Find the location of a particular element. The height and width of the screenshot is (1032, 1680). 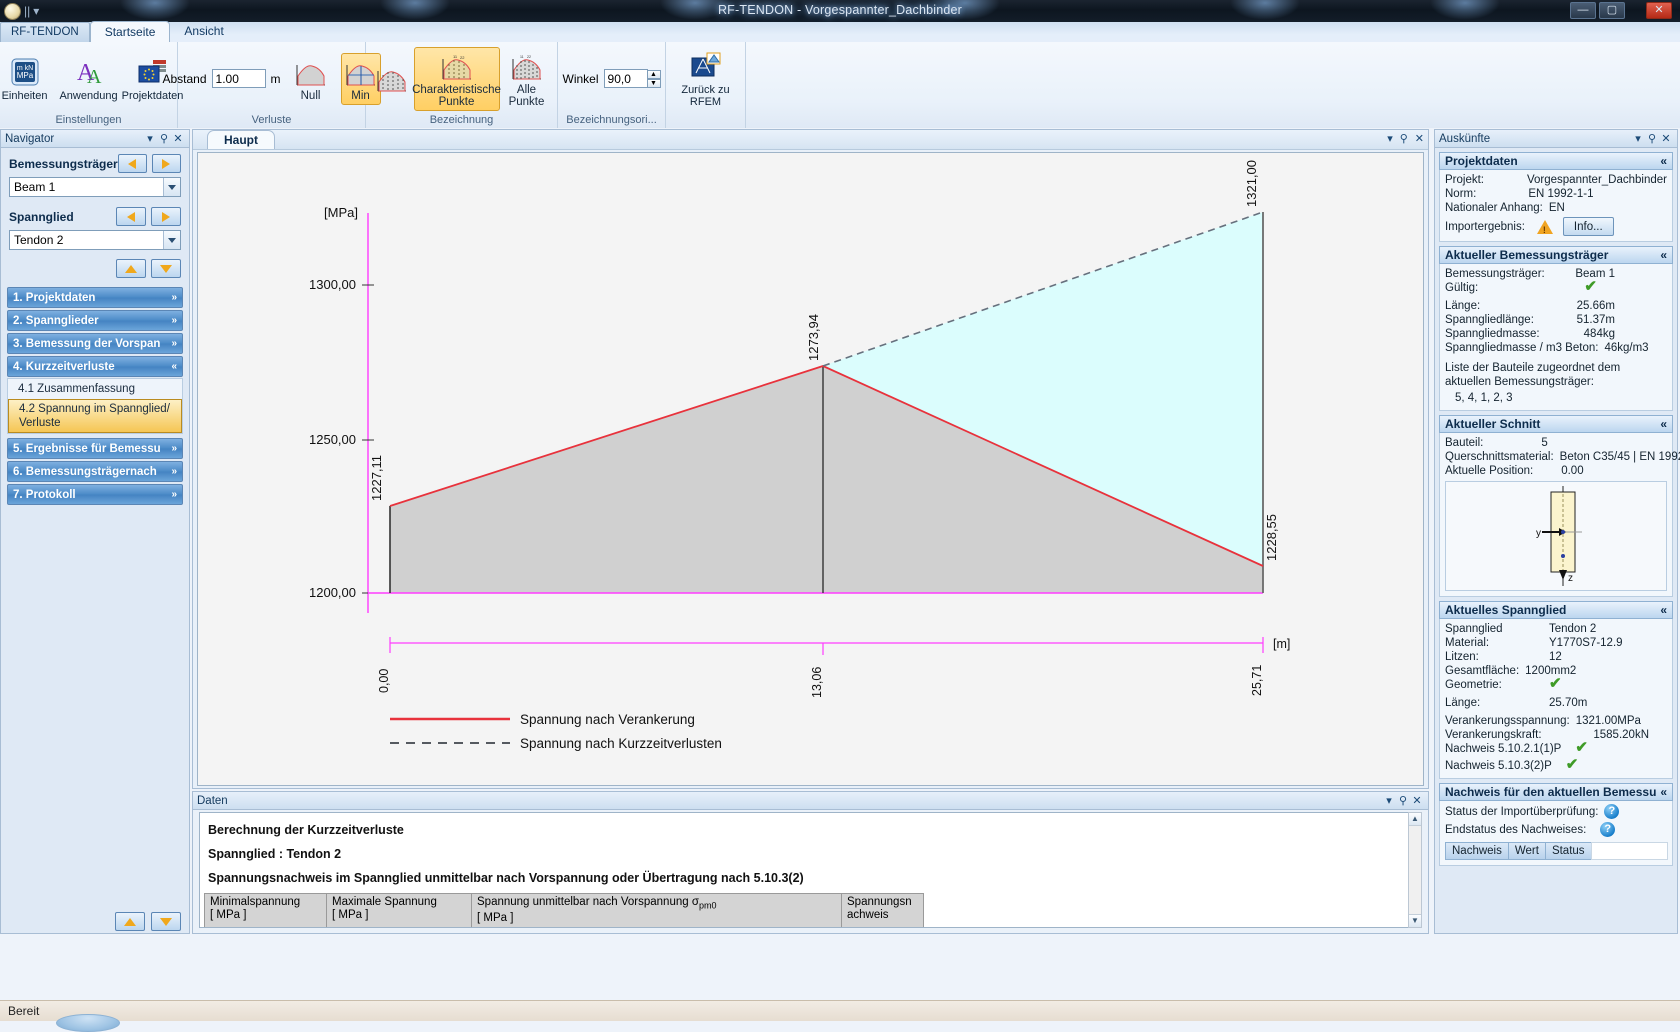

col-unit: [ MPa ] is located at coordinates (265, 915).